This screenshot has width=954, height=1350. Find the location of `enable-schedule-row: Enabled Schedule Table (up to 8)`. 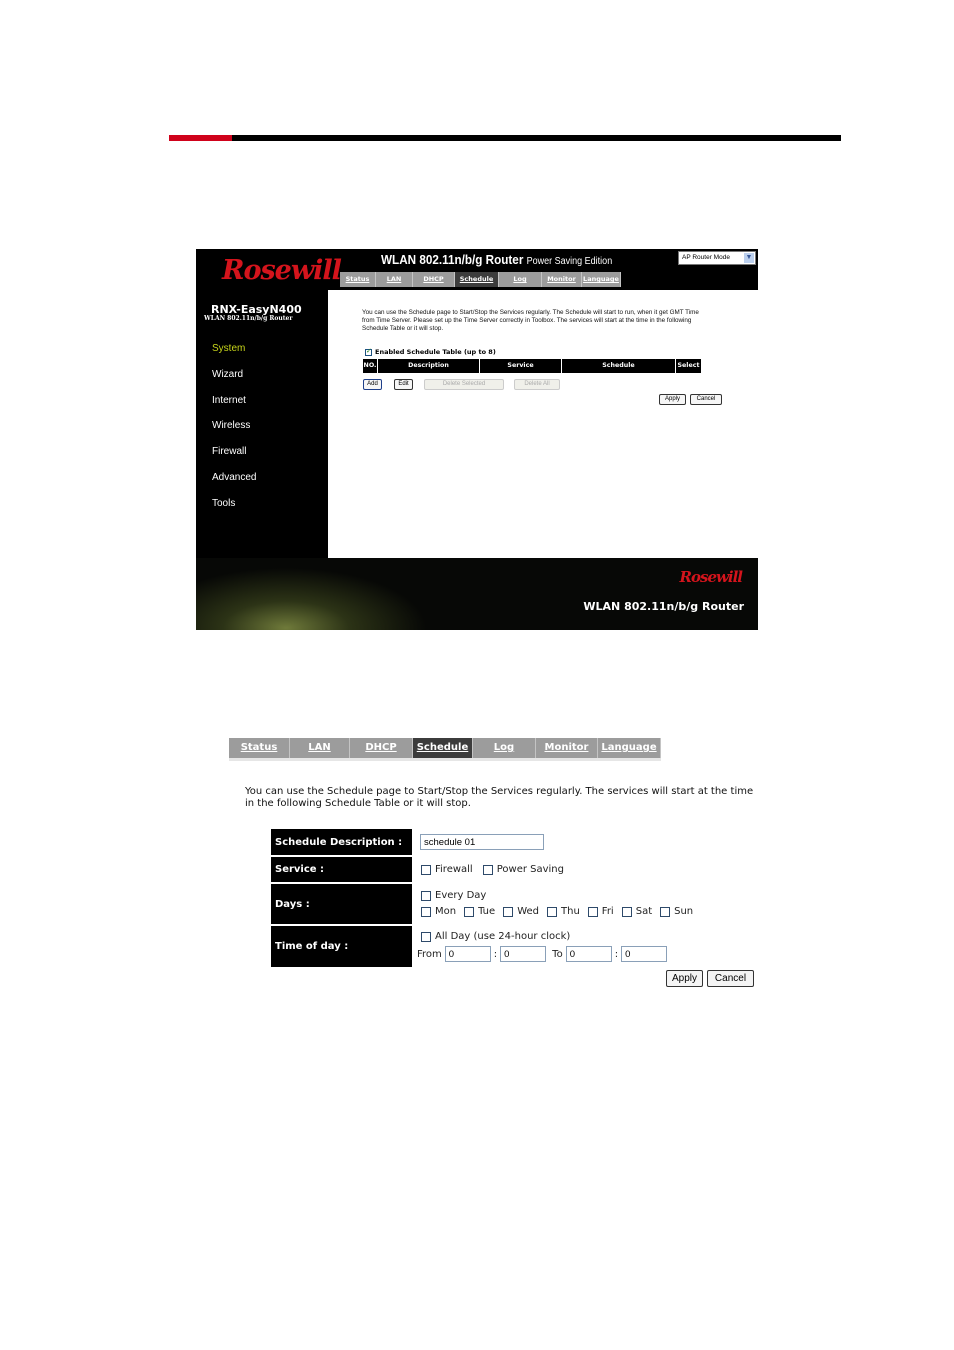

enable-schedule-row: Enabled Schedule Table (up to 8) is located at coordinates (430, 351).